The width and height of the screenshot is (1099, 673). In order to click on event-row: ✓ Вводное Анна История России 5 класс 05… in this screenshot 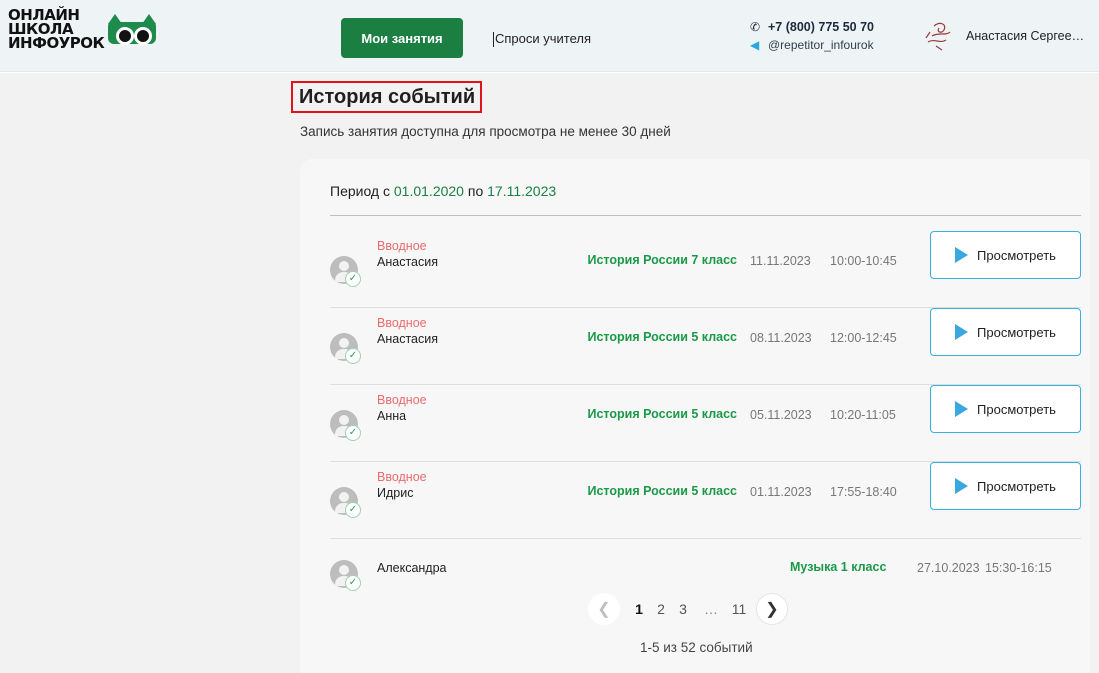, I will do `click(705, 423)`.